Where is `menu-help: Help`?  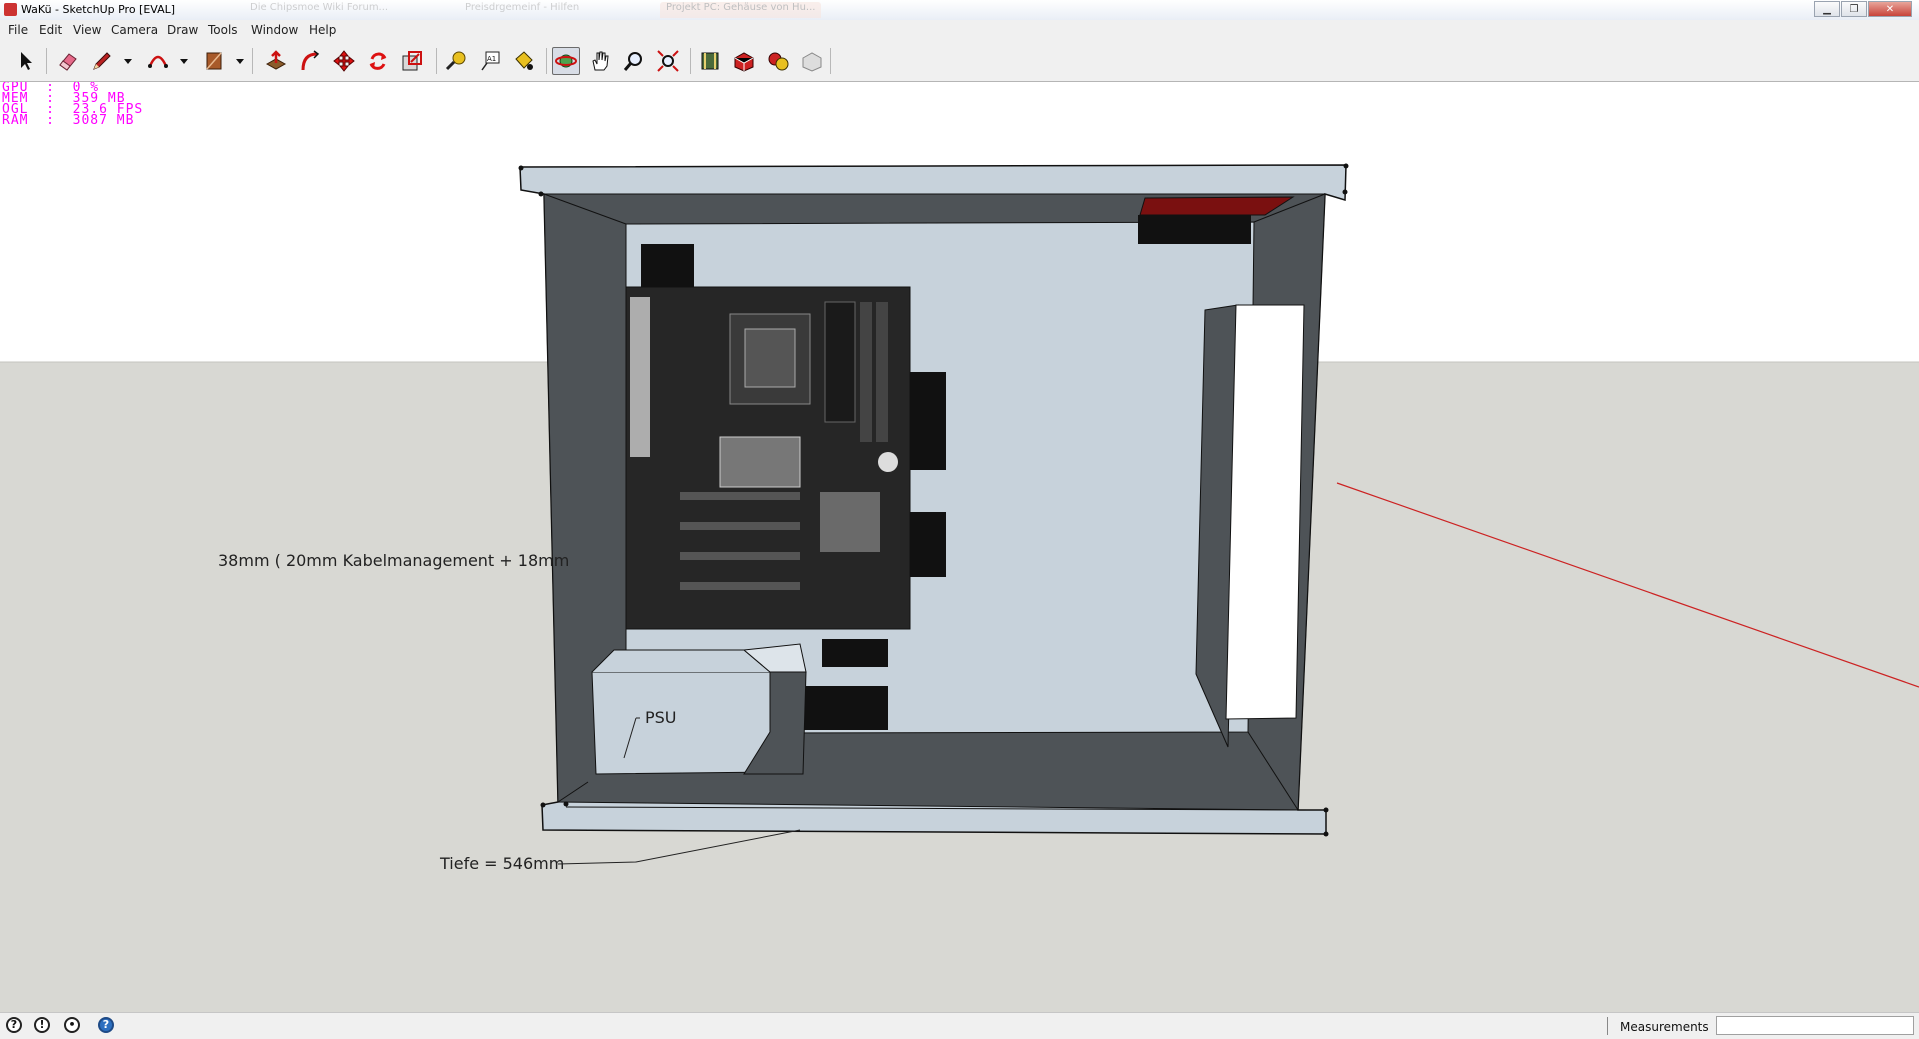 menu-help: Help is located at coordinates (322, 30).